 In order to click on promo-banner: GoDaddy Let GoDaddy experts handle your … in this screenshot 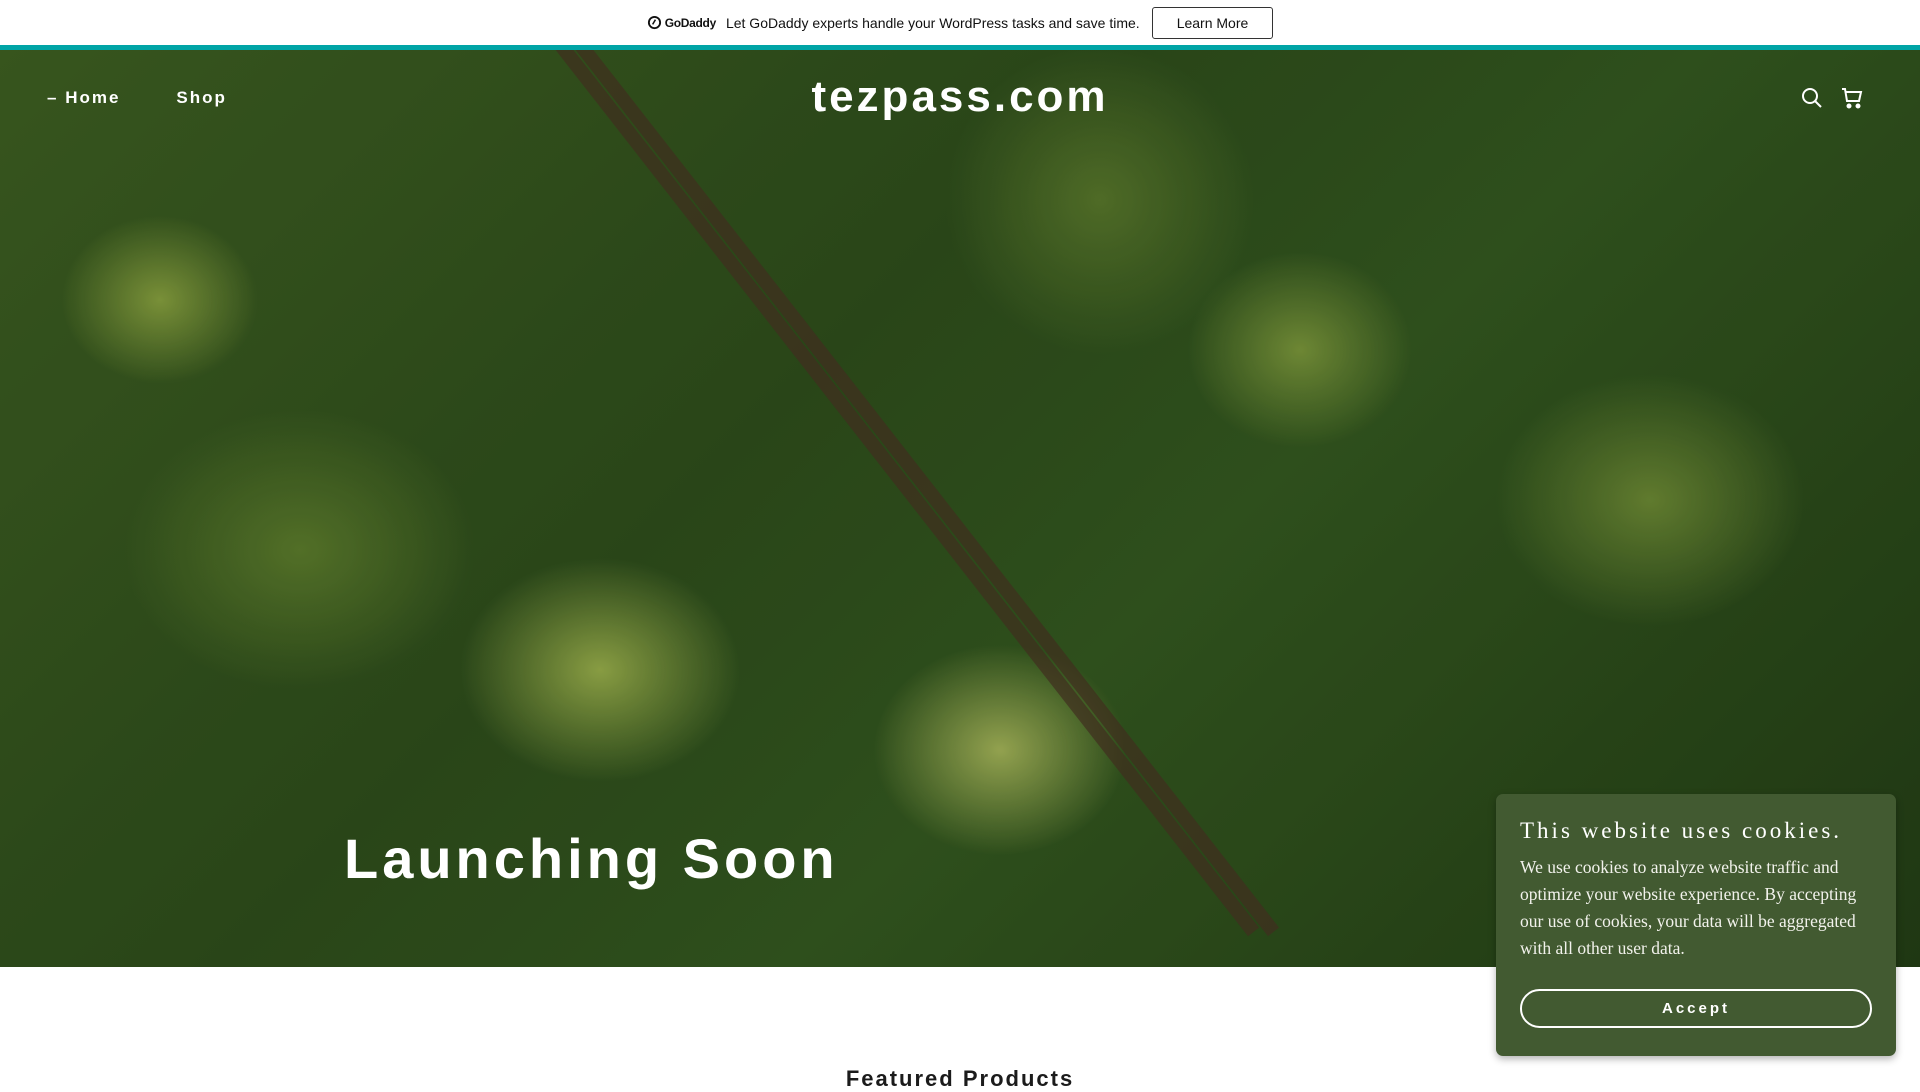, I will do `click(960, 22)`.